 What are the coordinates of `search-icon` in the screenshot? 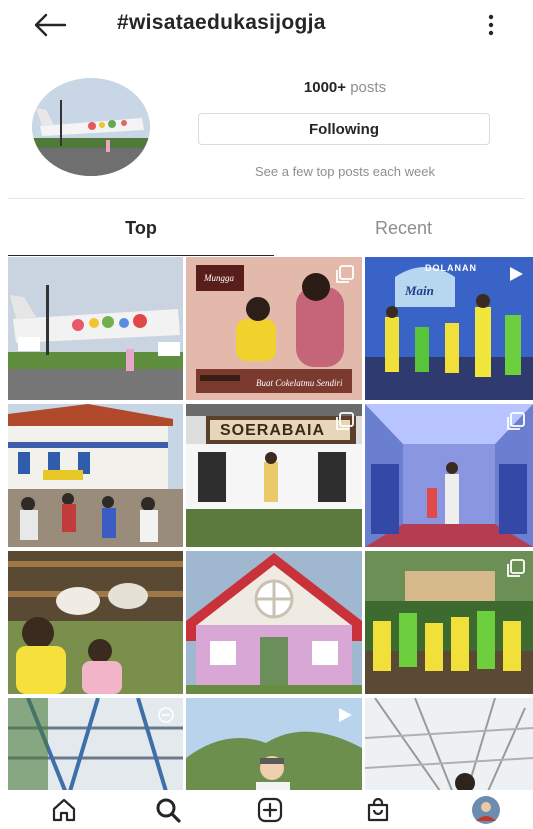 It's located at (168, 810).